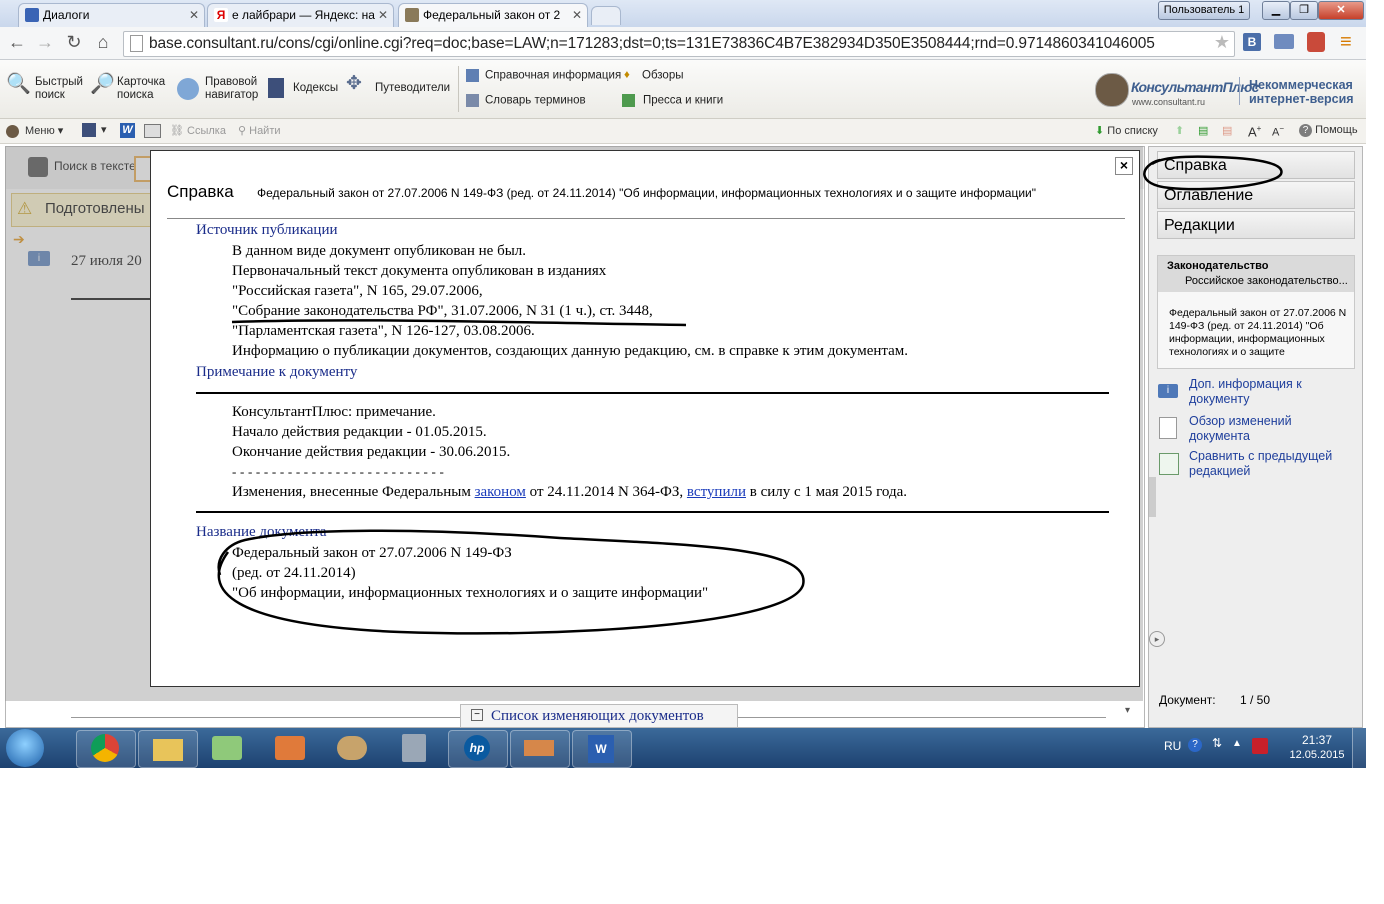 This screenshot has height=904, width=1384. What do you see at coordinates (1237, 743) in the screenshot?
I see `tray-expand-icon: ▲` at bounding box center [1237, 743].